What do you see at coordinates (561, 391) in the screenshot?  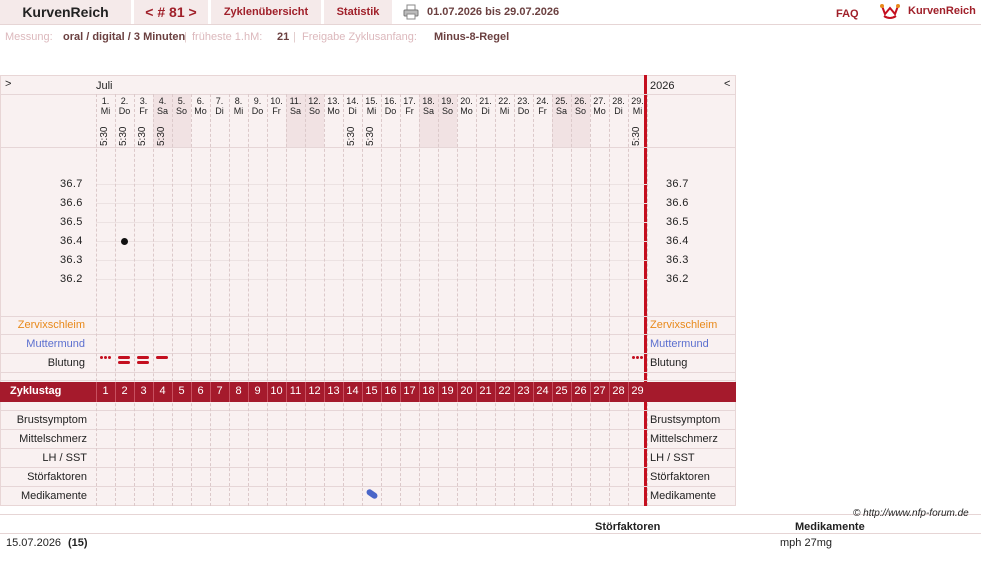 I see `cycle-day-number: 25` at bounding box center [561, 391].